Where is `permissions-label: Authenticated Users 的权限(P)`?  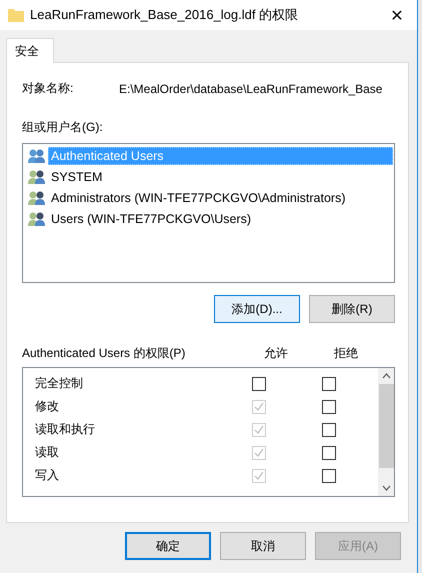 permissions-label: Authenticated Users 的权限(P) is located at coordinates (104, 353).